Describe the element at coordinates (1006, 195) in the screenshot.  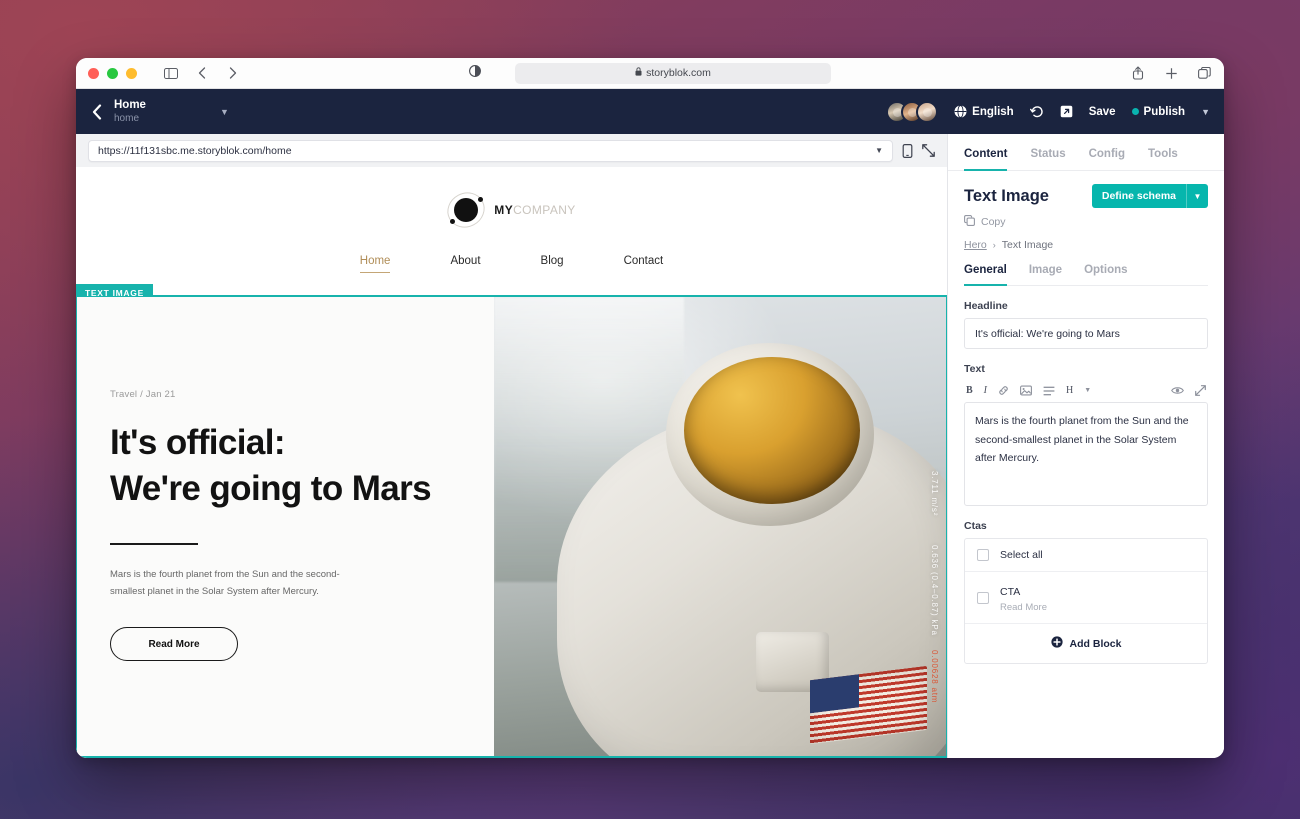
I see `block-title: Text Image` at that location.